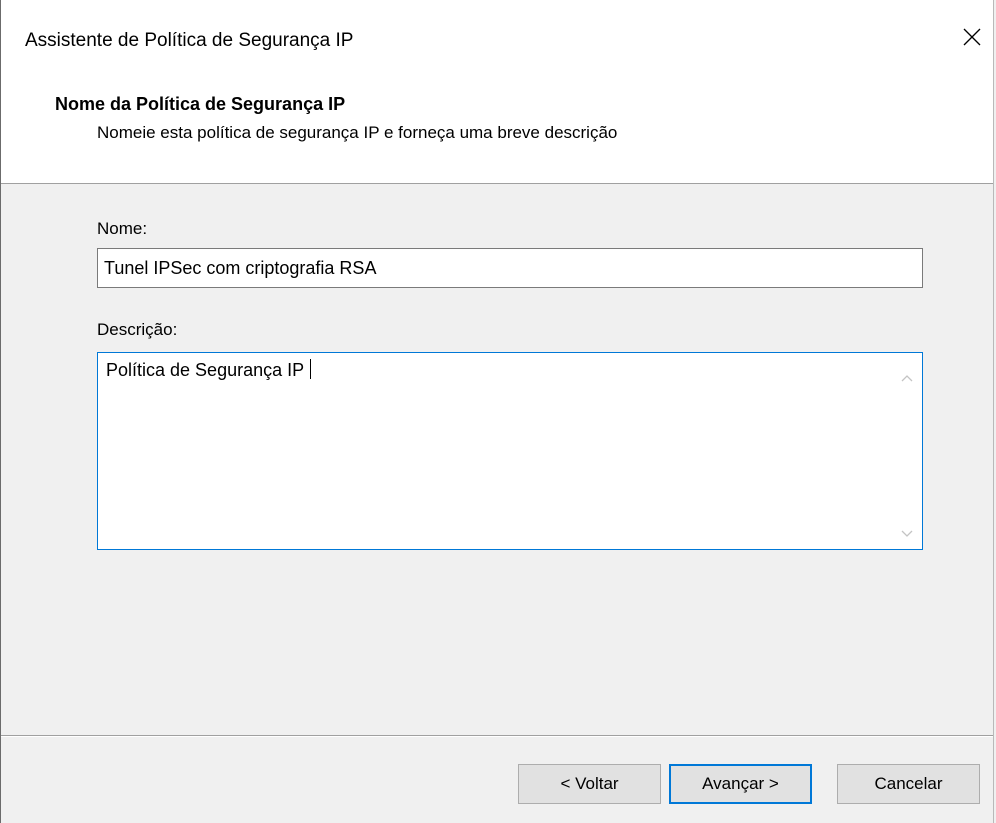 Image resolution: width=996 pixels, height=823 pixels. What do you see at coordinates (908, 784) in the screenshot?
I see `cancel-button: Cancelar` at bounding box center [908, 784].